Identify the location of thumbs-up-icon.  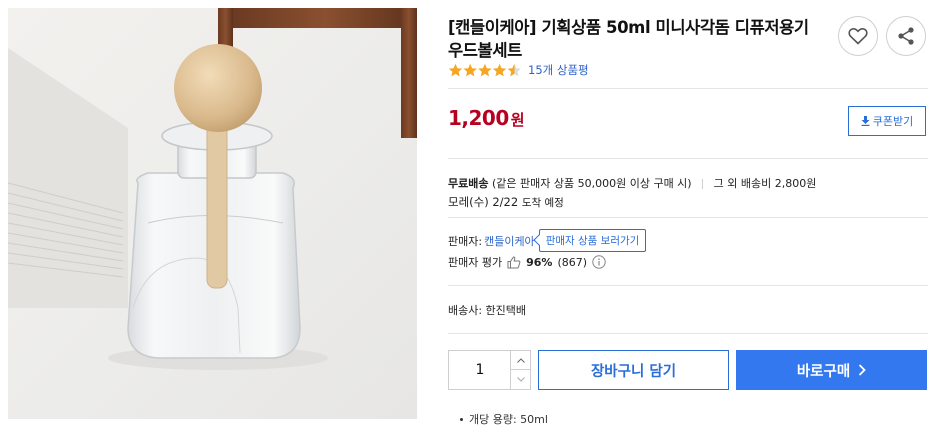
(514, 261).